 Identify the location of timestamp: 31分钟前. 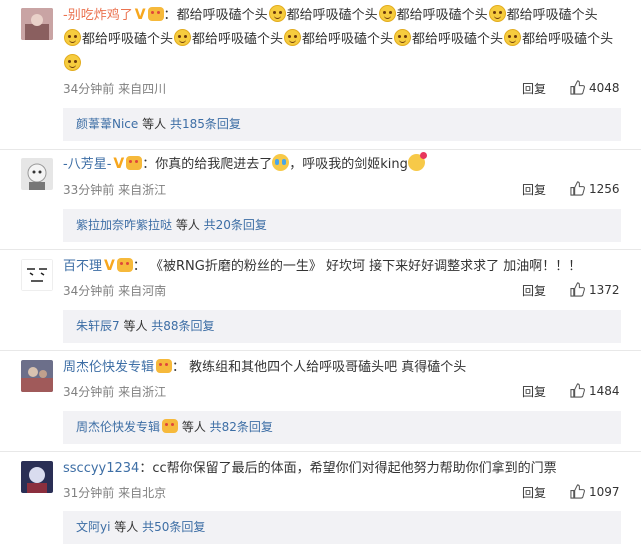
(89, 493).